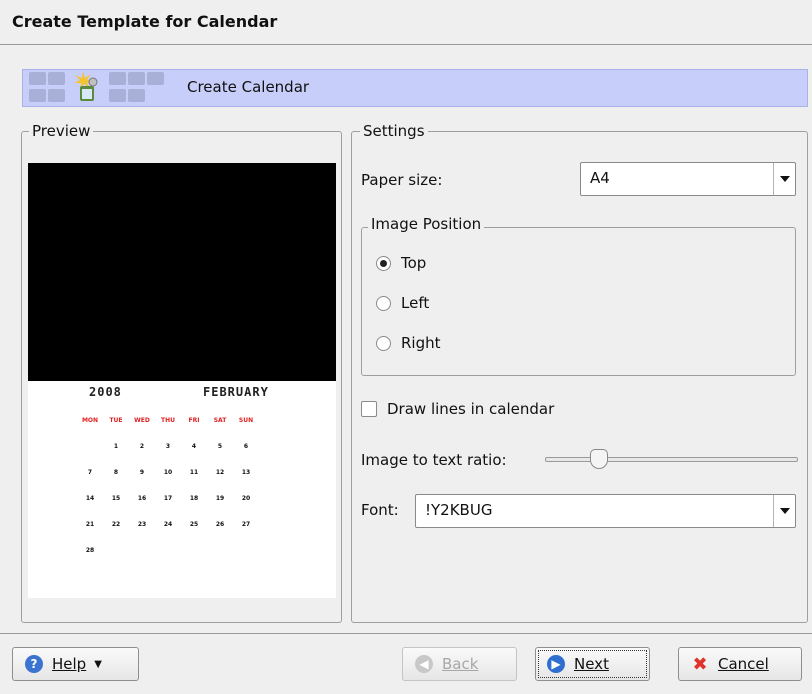 The image size is (812, 694). Describe the element at coordinates (700, 664) in the screenshot. I see `close-icon: ✖` at that location.